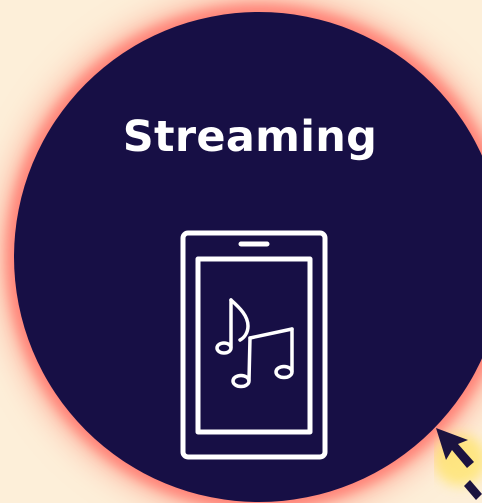 The height and width of the screenshot is (503, 482). What do you see at coordinates (250, 137) in the screenshot?
I see `card-title: Streaming` at bounding box center [250, 137].